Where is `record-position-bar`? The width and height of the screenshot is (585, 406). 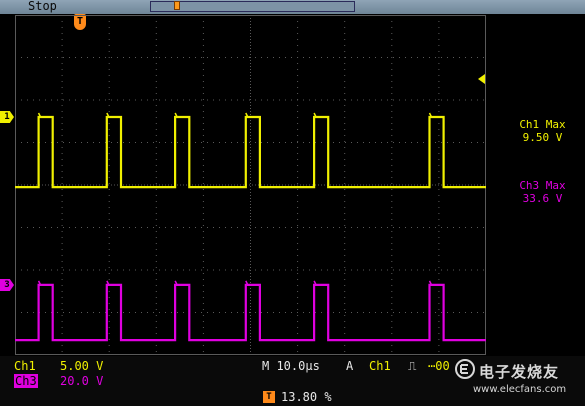
record-position-bar is located at coordinates (252, 6).